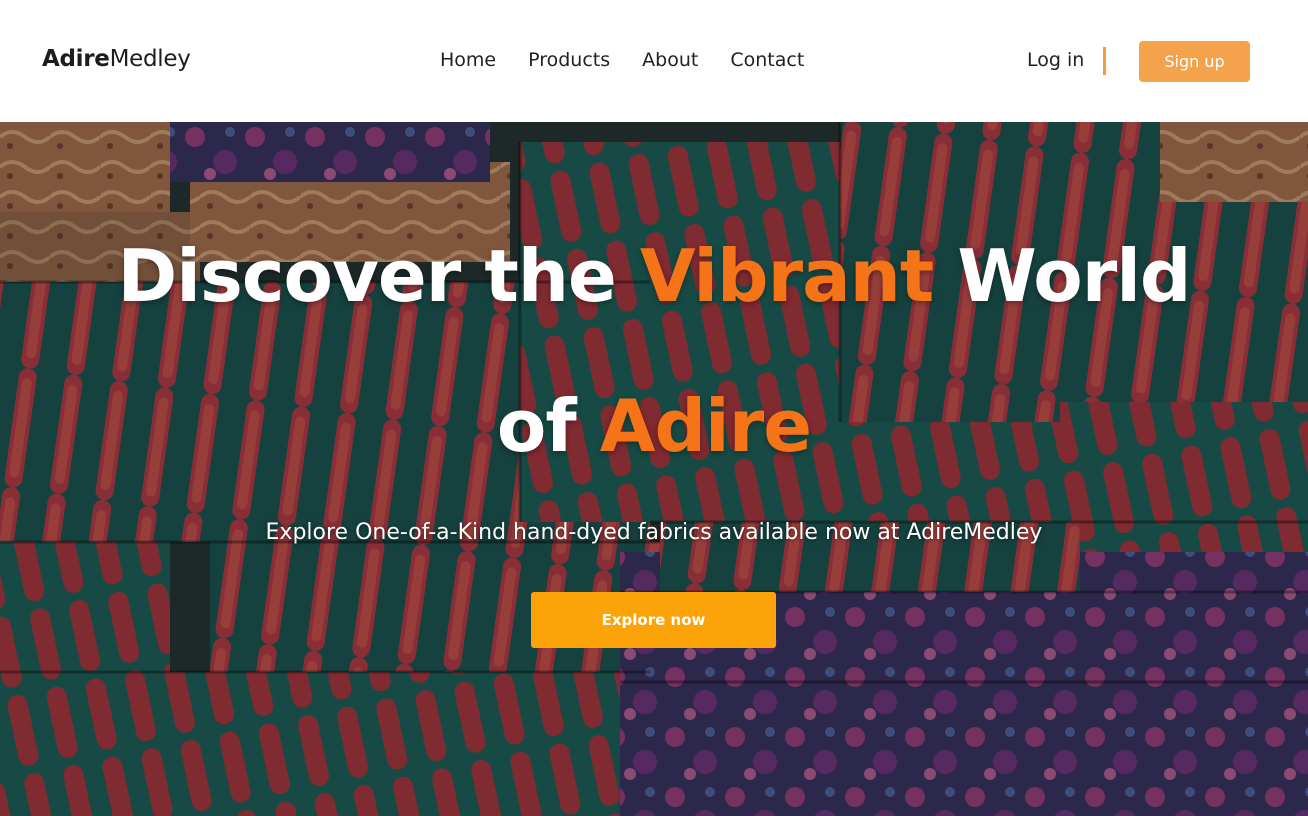 The height and width of the screenshot is (816, 1308). What do you see at coordinates (1055, 60) in the screenshot?
I see `login-link: Log in` at bounding box center [1055, 60].